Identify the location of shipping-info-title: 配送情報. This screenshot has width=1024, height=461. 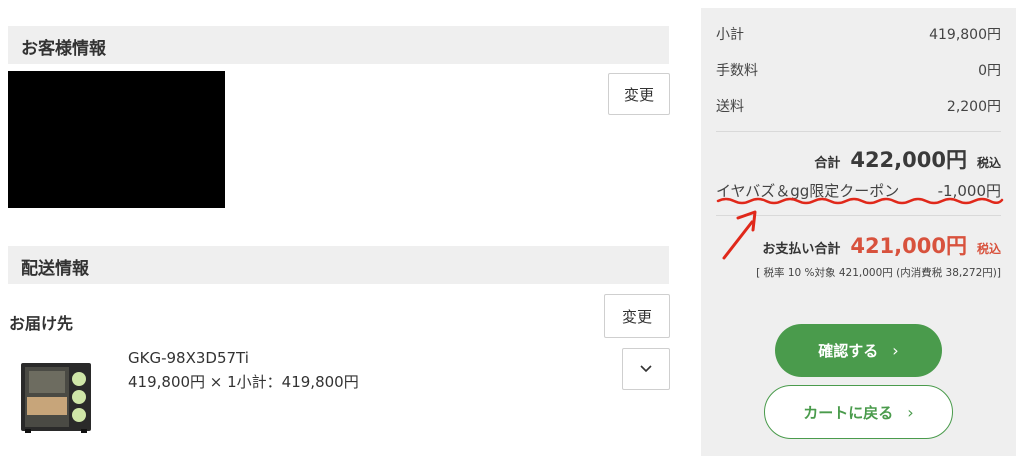
(55, 269).